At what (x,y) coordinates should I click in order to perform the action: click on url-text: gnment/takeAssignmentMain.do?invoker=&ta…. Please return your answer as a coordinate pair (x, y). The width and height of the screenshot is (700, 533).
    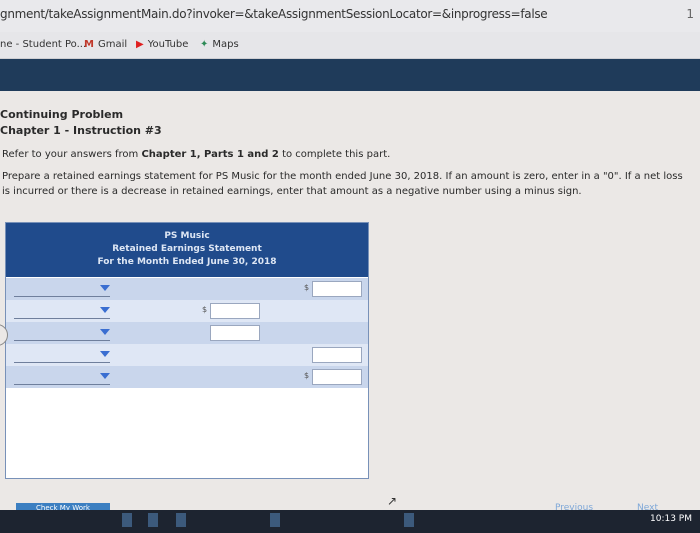
    Looking at the image, I should click on (274, 14).